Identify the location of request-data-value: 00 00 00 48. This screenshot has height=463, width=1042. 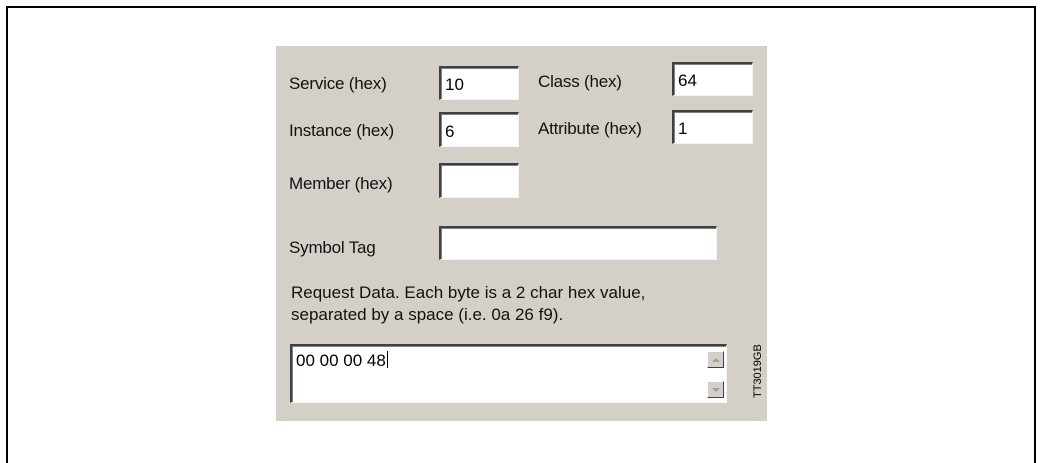
(341, 360).